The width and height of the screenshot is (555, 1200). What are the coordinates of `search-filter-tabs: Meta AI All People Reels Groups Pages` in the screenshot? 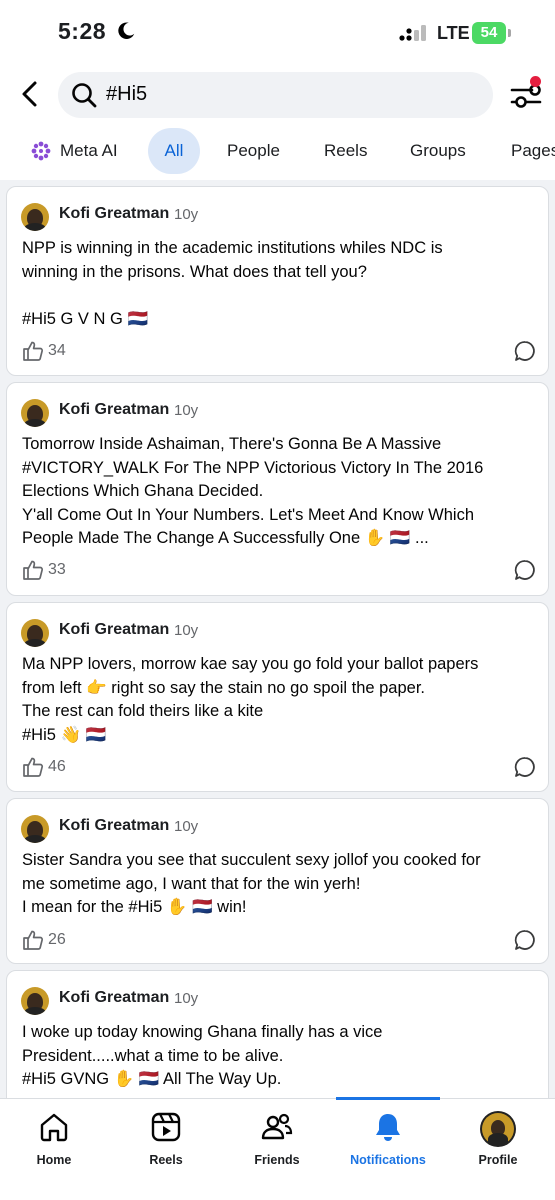 It's located at (277, 152).